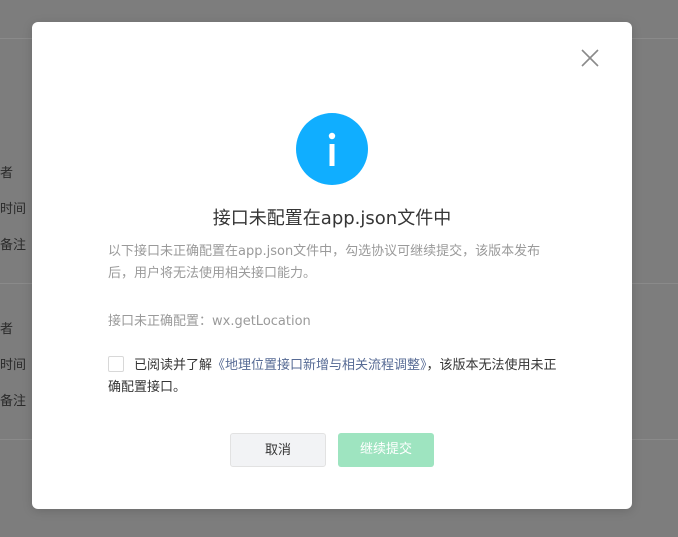  Describe the element at coordinates (278, 450) in the screenshot. I see `cancel-button: 取消` at that location.